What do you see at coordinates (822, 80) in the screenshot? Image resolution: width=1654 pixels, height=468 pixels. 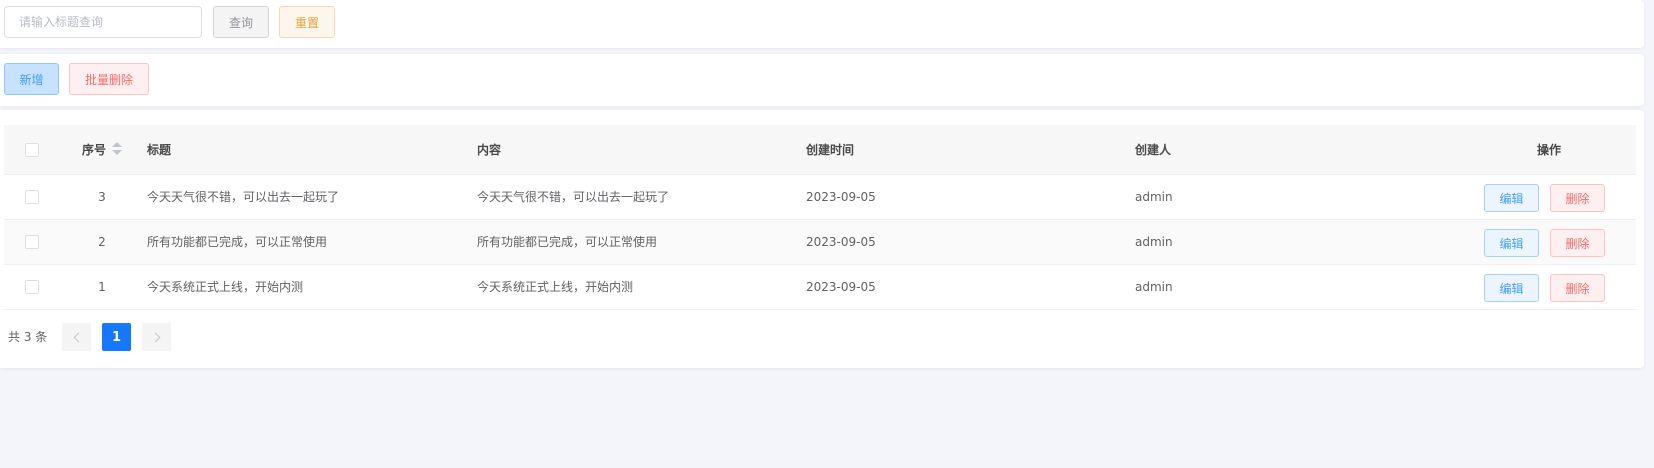 I see `action-toolbar: 新增 批量删除` at bounding box center [822, 80].